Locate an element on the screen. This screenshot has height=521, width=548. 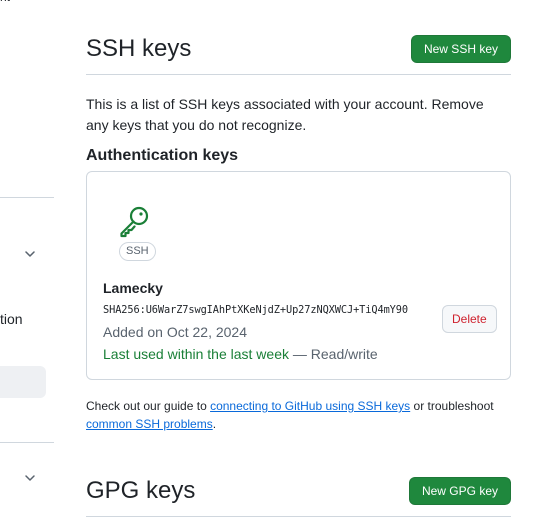
new-gpg-key-button: New GPG key is located at coordinates (459, 491).